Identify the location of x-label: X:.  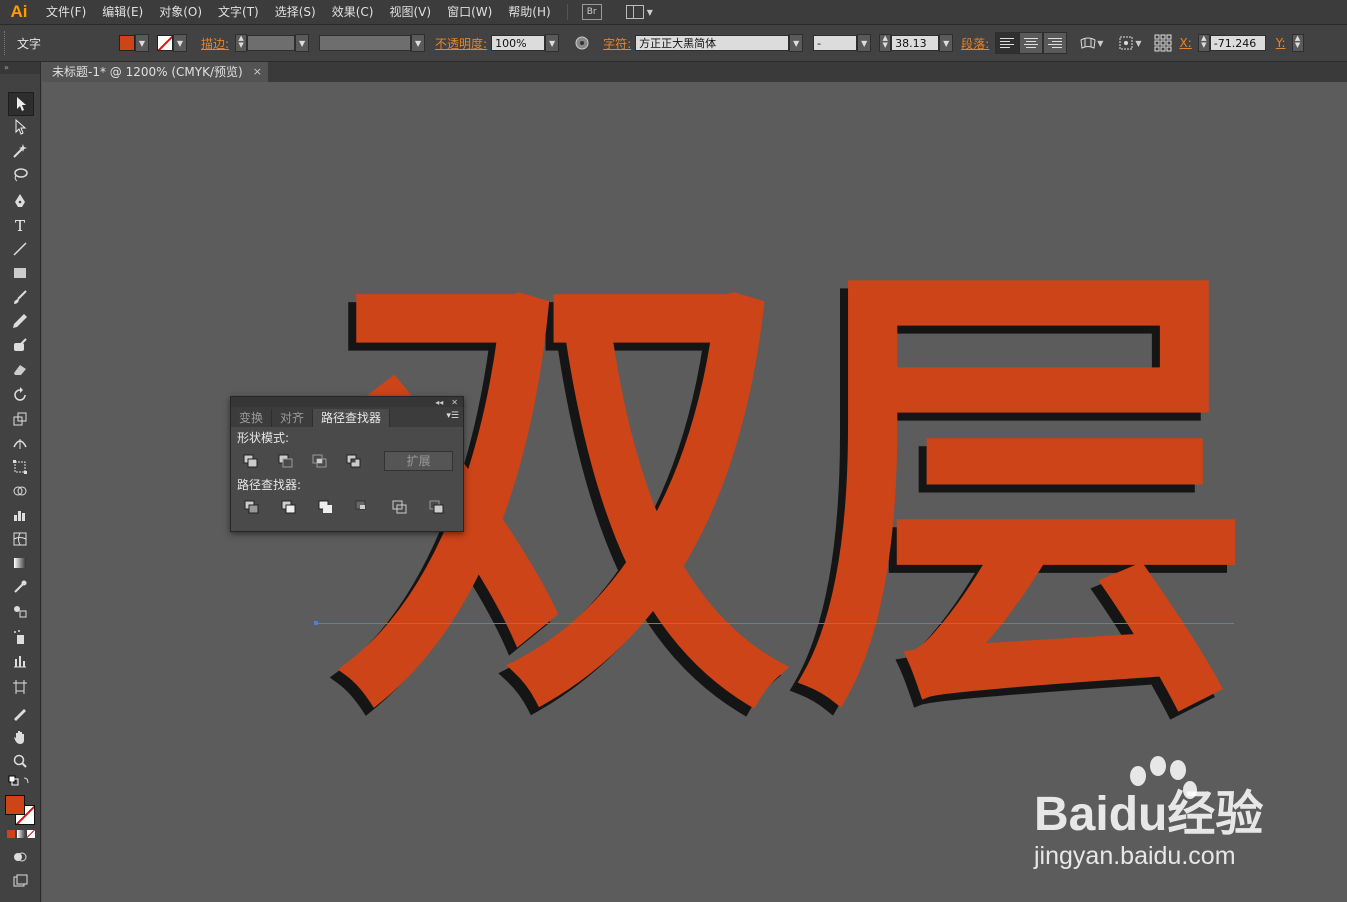
(1186, 43).